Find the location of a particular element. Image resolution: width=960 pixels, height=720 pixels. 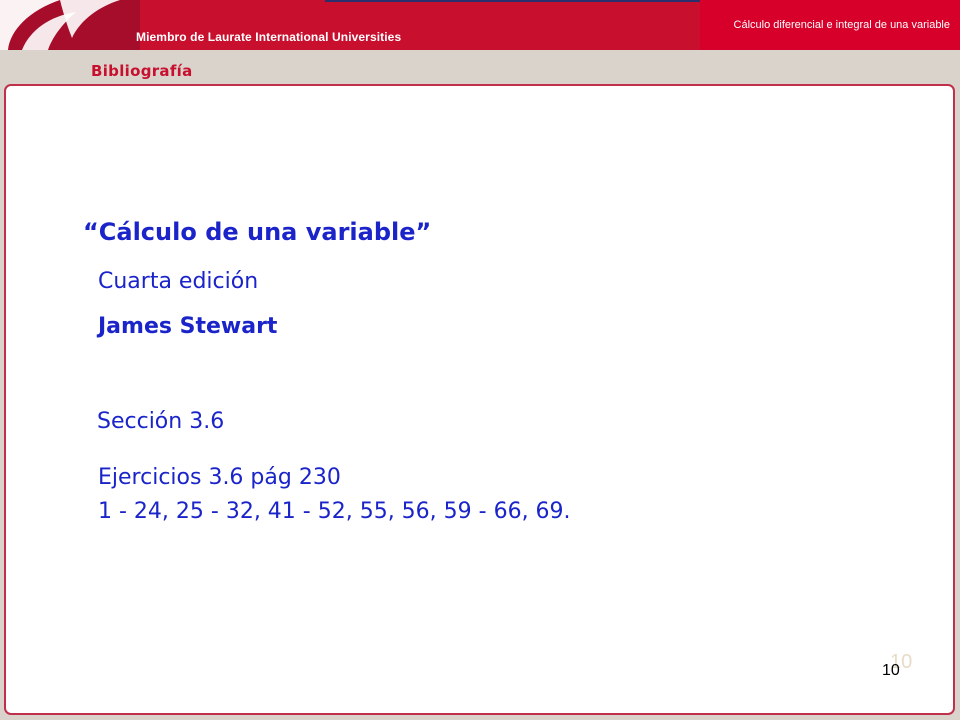

book-title: “Cálculo de una variable” is located at coordinates (257, 232).